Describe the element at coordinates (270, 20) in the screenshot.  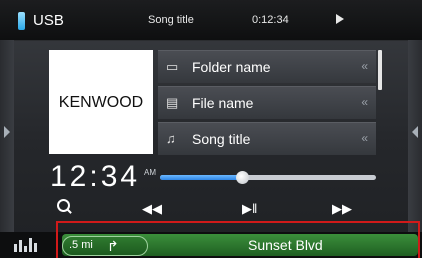
I see `status-elapsed-time: 0:12:34` at that location.